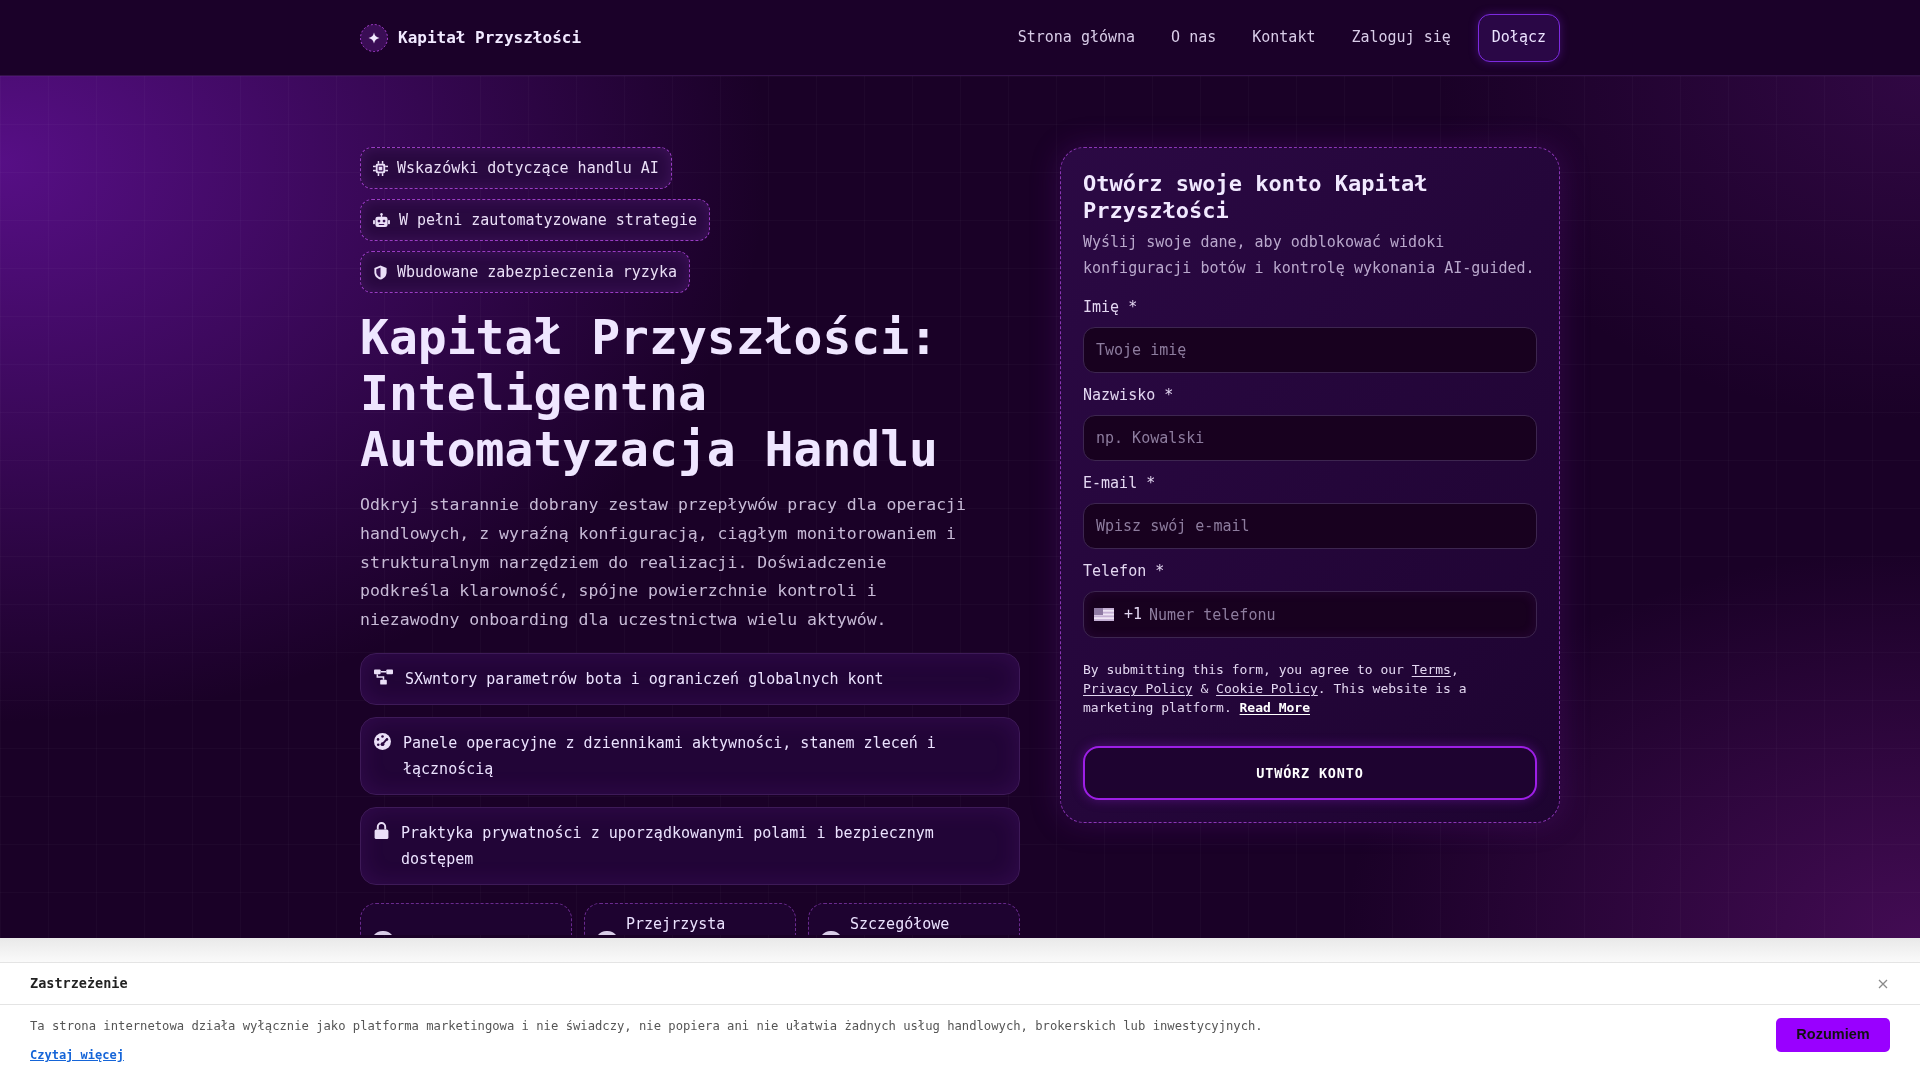  Describe the element at coordinates (1401, 37) in the screenshot. I see `nav-link: Zaloguj się` at that location.